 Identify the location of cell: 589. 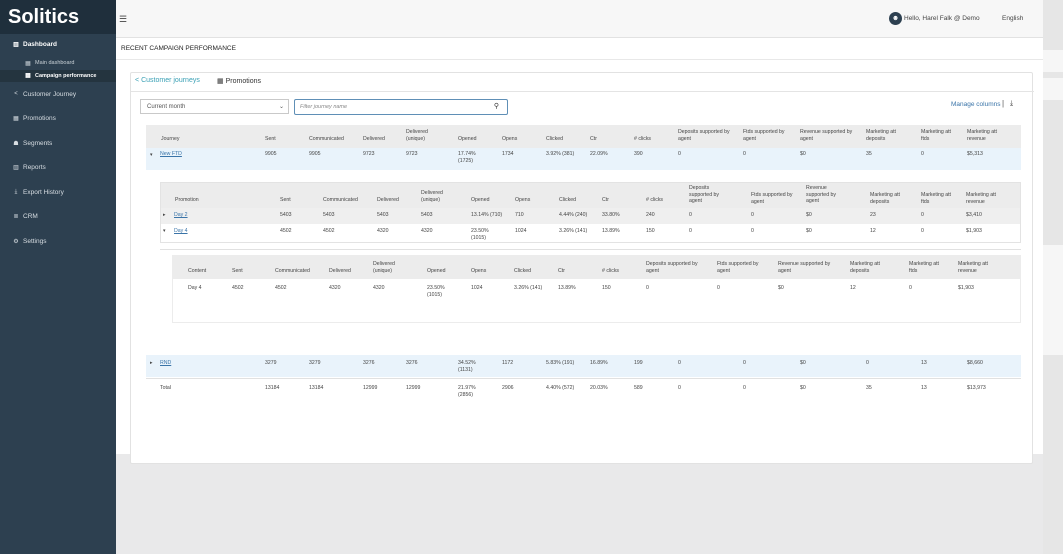
(638, 388).